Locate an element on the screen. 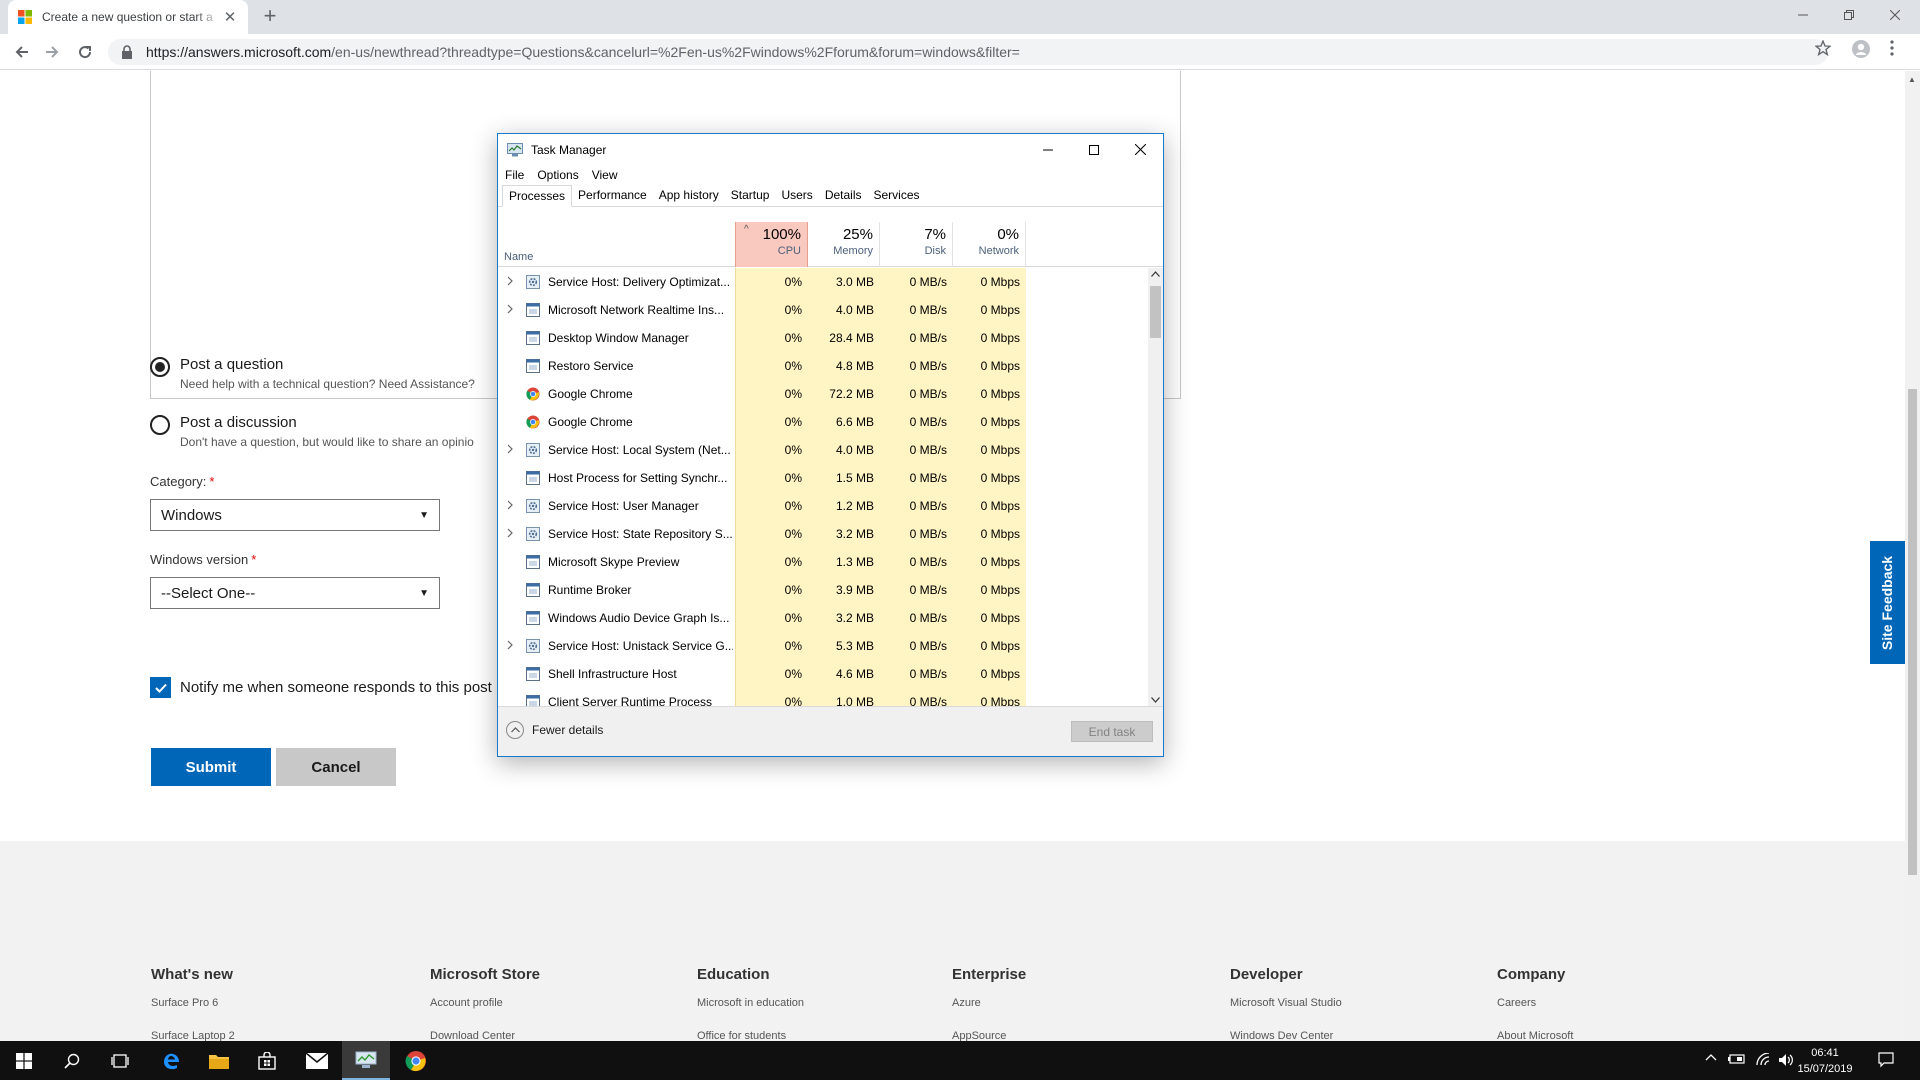 This screenshot has height=1080, width=1920. footer-link: AppSource is located at coordinates (989, 1035).